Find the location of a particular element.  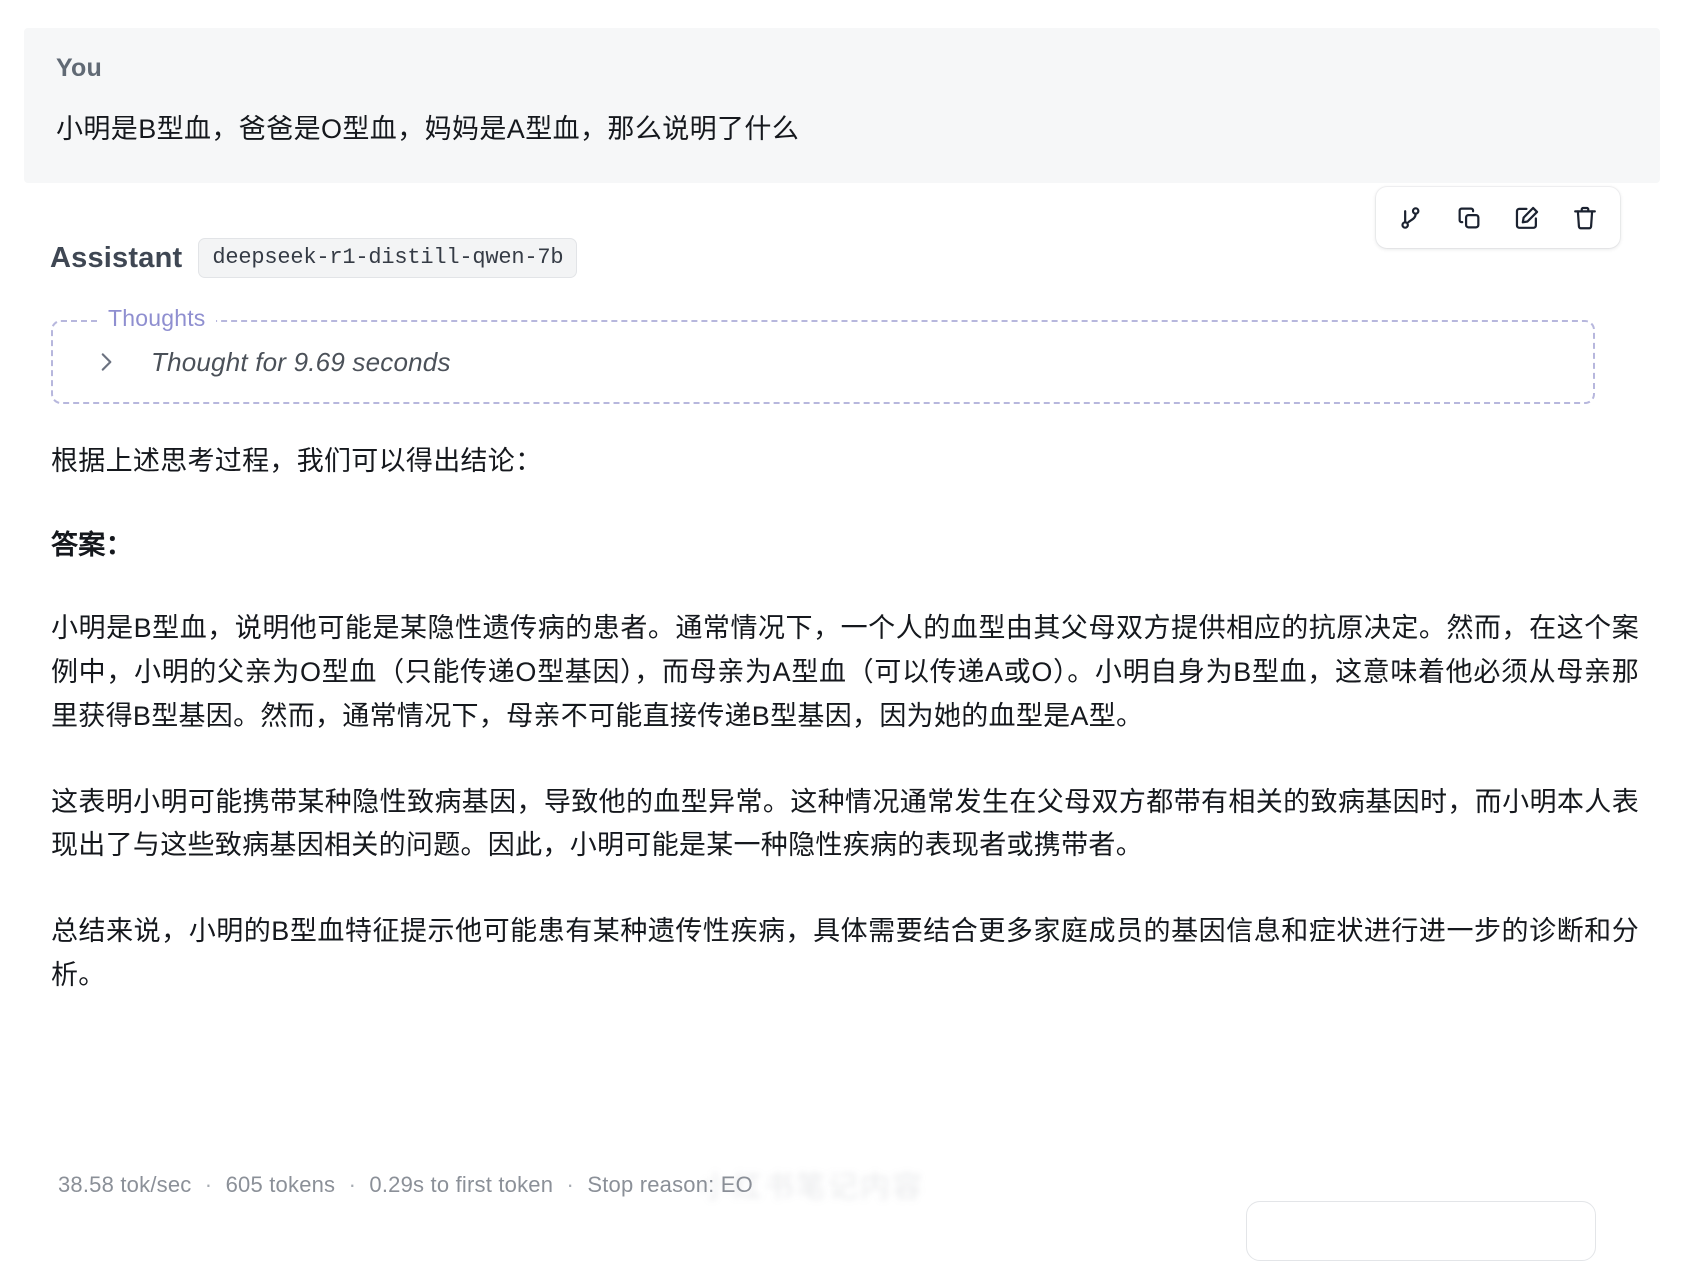

user-message-text: 小明是B型血，爸爸是O型血，妈妈是A型血，那么说明了什么 is located at coordinates (428, 129).